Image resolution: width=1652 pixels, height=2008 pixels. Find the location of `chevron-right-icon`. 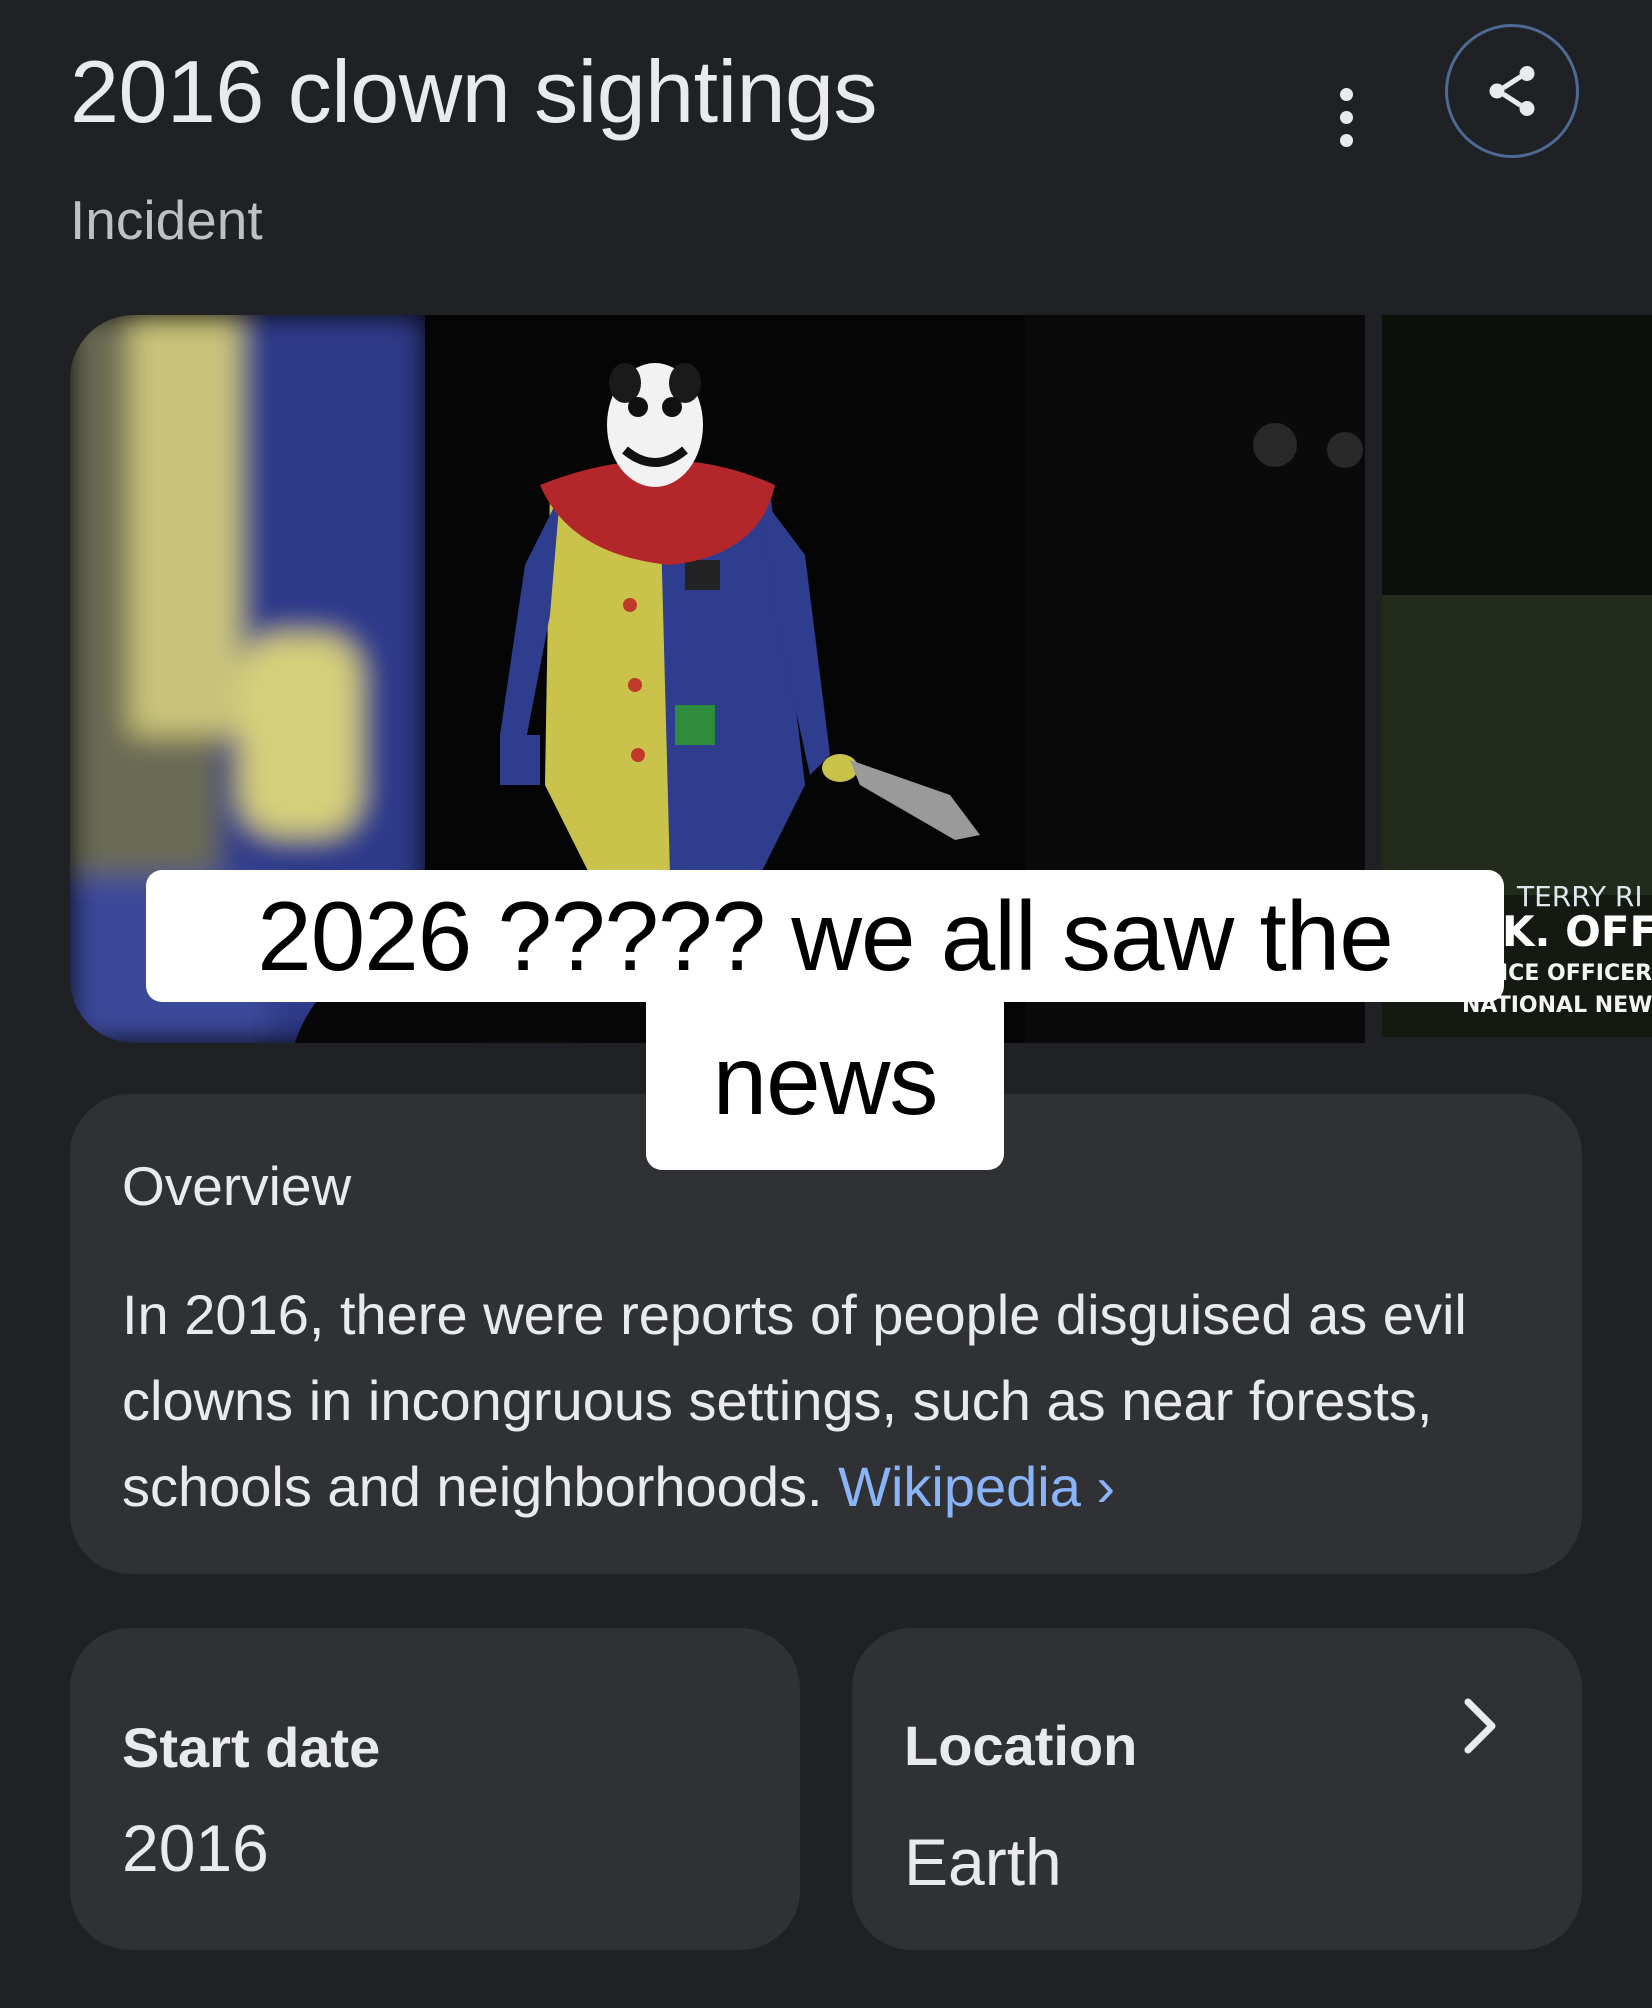

chevron-right-icon is located at coordinates (1480, 1726).